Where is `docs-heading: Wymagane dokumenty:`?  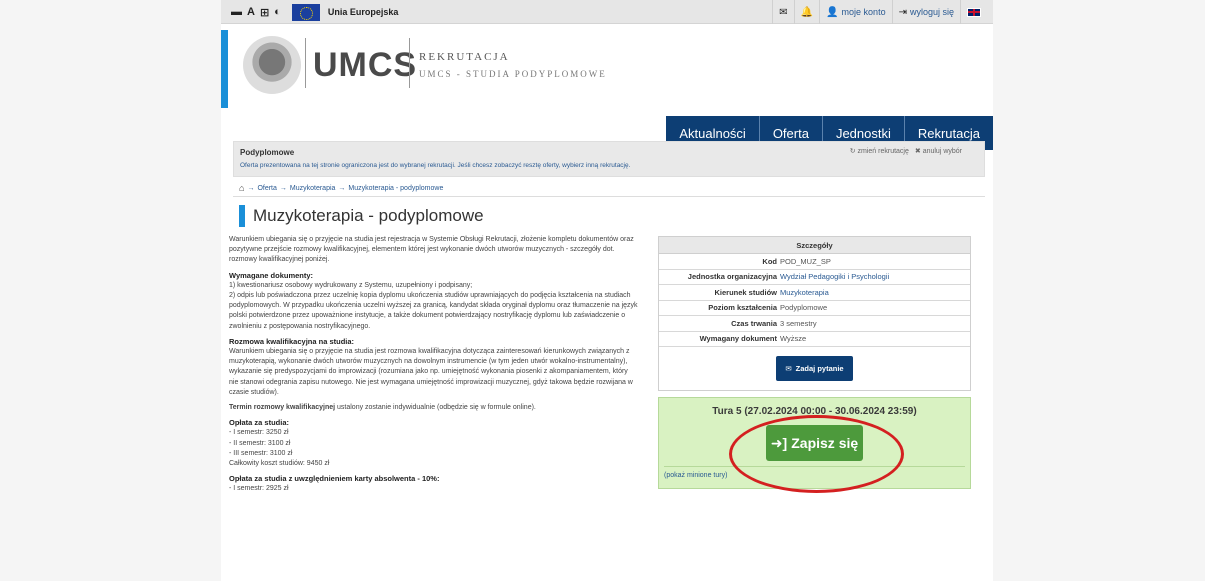 docs-heading: Wymagane dokumenty: is located at coordinates (271, 275).